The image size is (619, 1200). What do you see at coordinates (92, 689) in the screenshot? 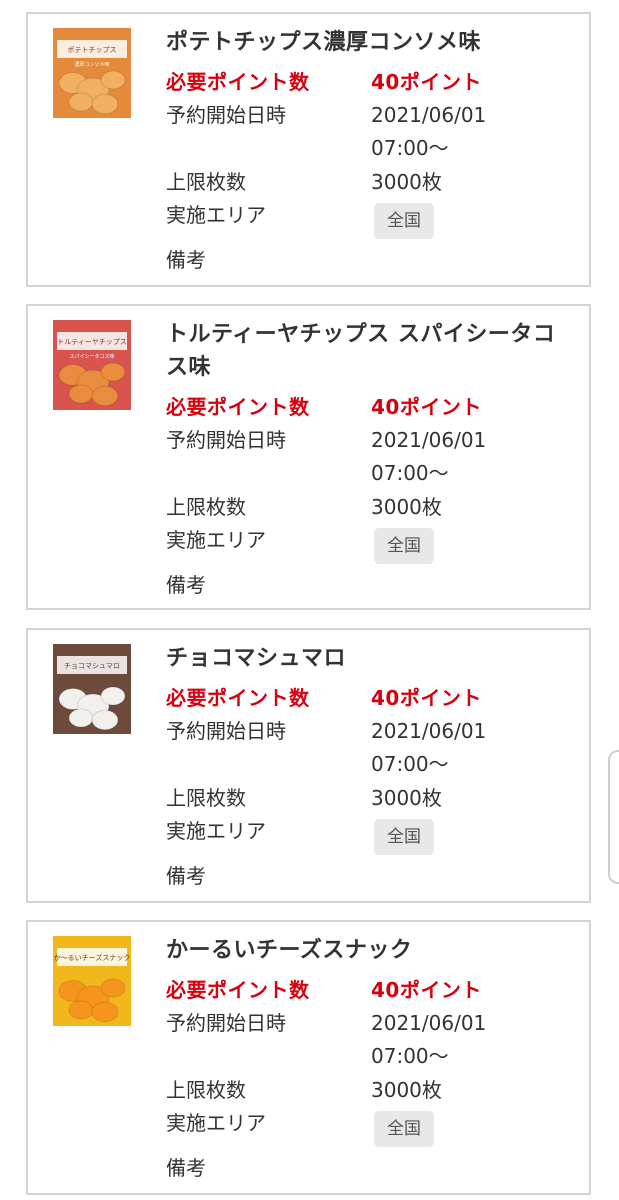
I see `chocolate-marshmallow-package-image: チョコマシュマロ` at bounding box center [92, 689].